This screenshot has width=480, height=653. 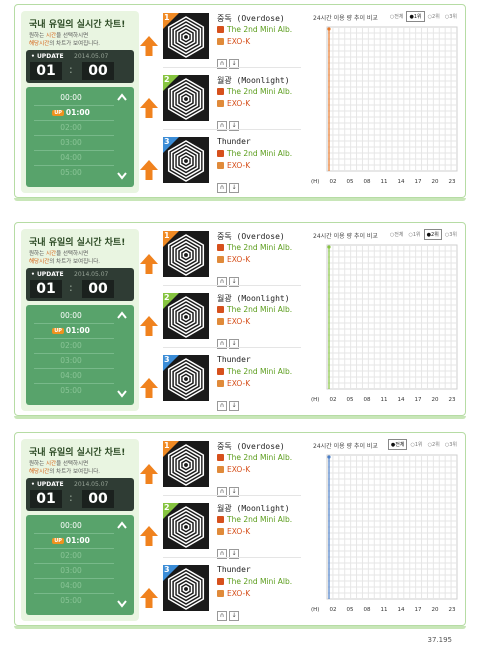 I want to click on rank-number: 1, so click(x=167, y=17).